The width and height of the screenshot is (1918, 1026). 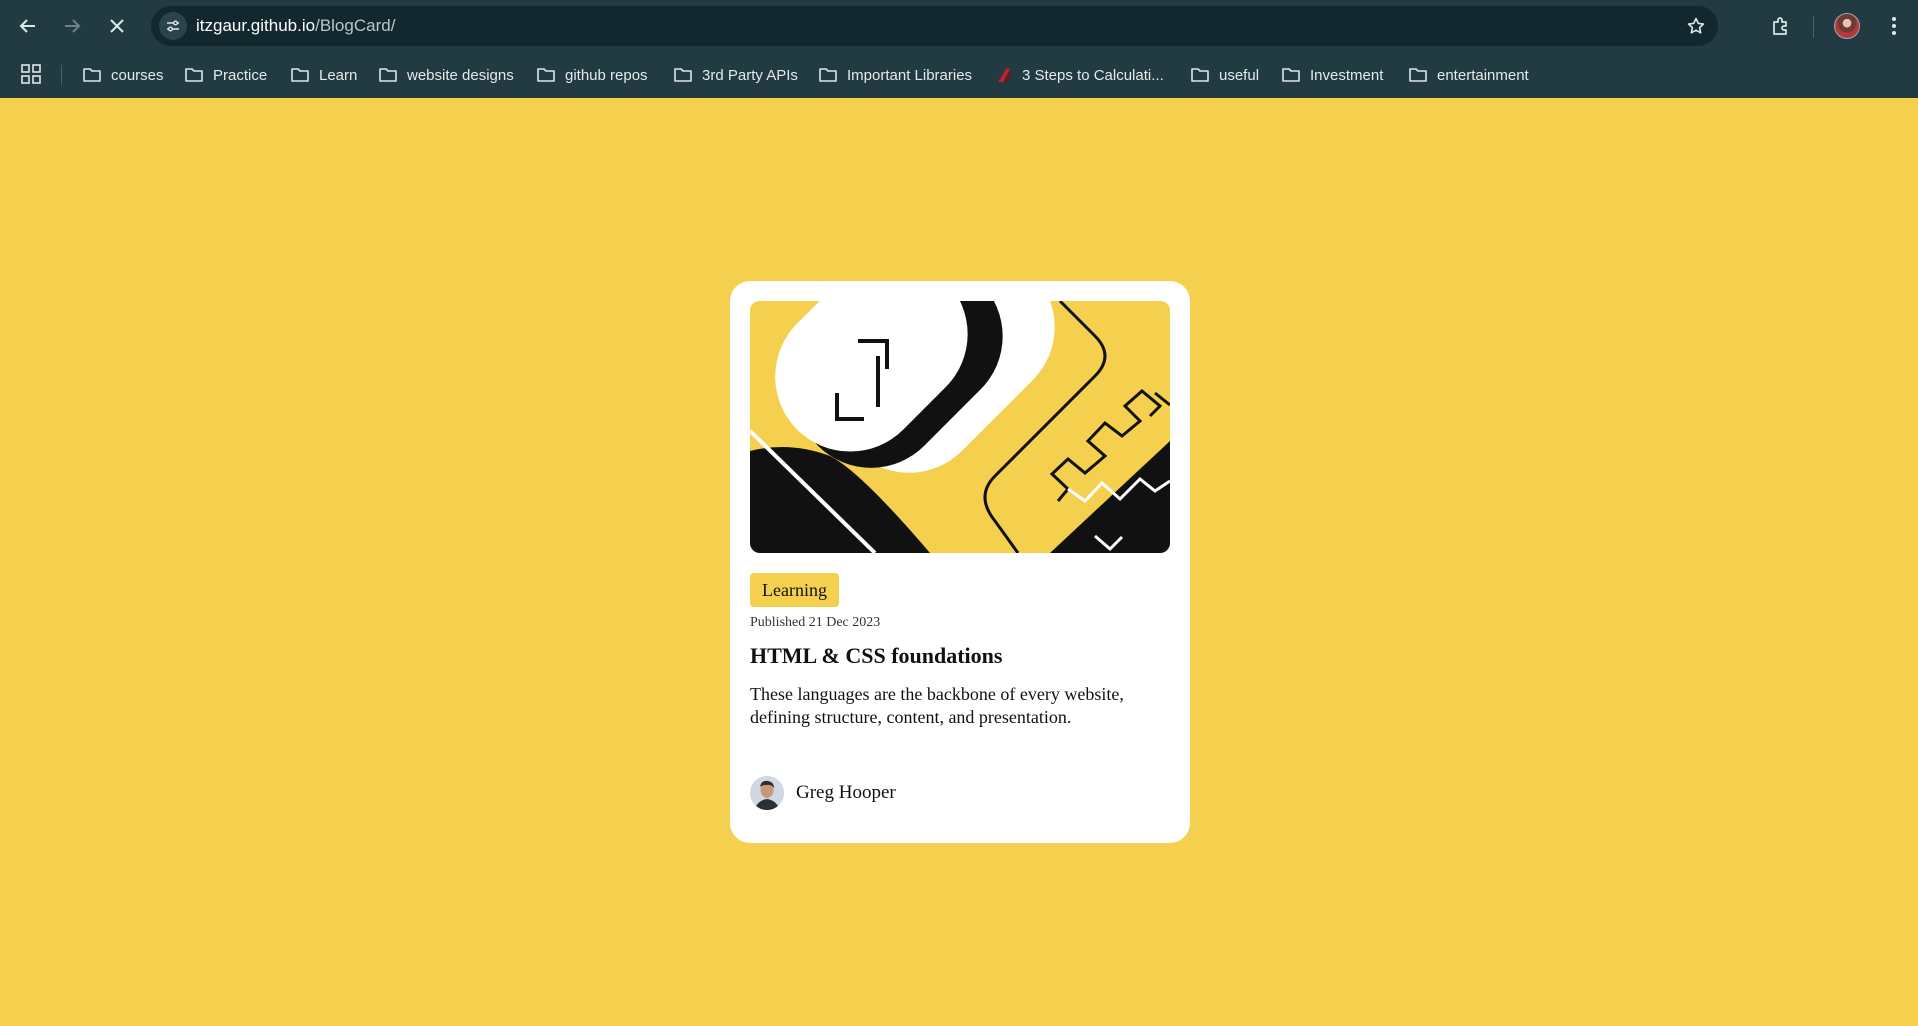 I want to click on address-bar: itzgaur.github.io/BlogCard/, so click(x=934, y=26).